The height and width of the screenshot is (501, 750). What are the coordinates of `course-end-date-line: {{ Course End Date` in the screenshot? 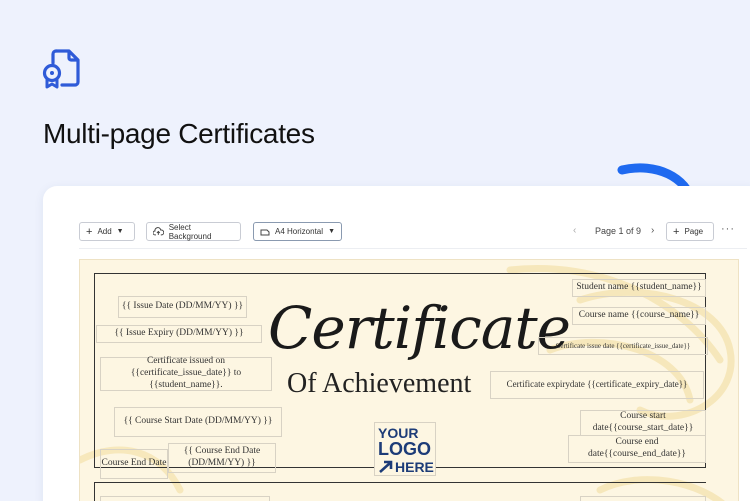 It's located at (222, 451).